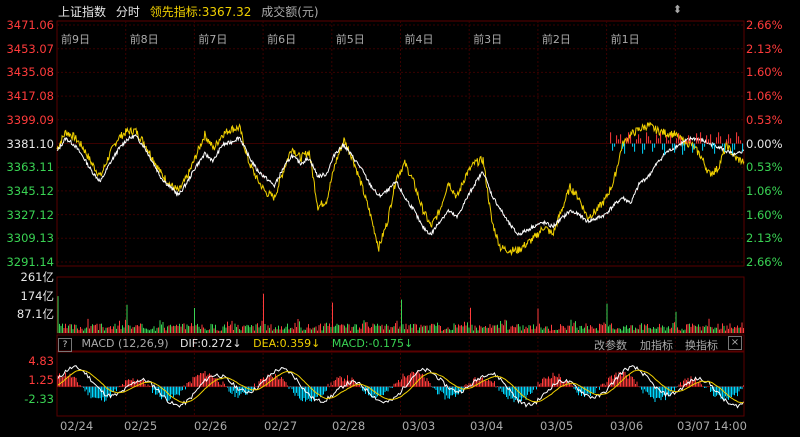  What do you see at coordinates (419, 426) in the screenshot?
I see `date-label: 03/03` at bounding box center [419, 426].